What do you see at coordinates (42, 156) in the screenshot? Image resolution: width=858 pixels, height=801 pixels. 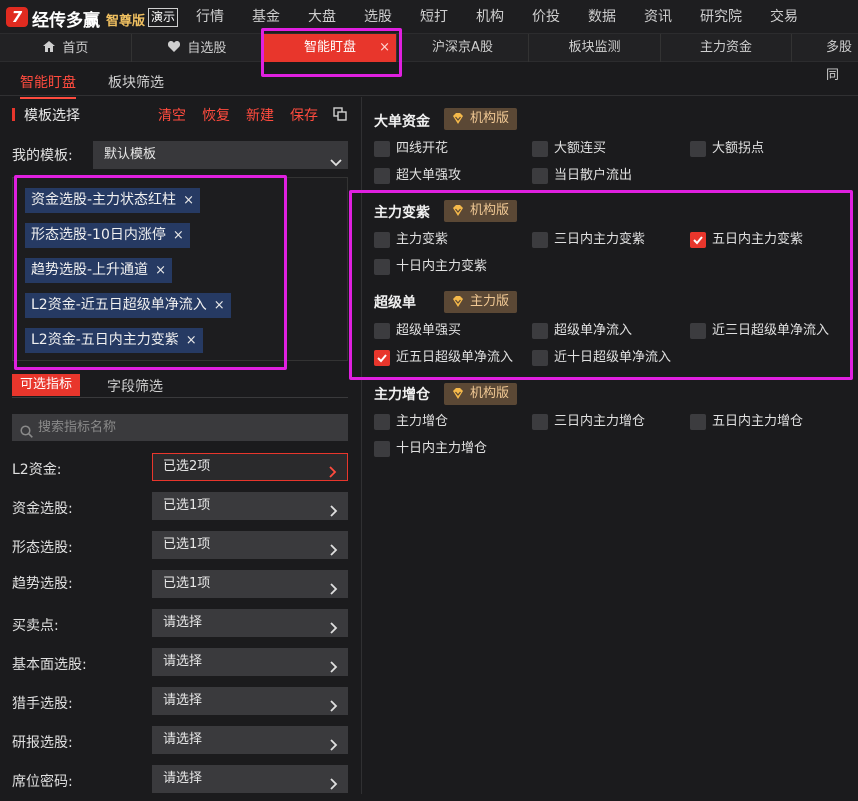 I see `my-template-label: 我的模板:` at bounding box center [42, 156].